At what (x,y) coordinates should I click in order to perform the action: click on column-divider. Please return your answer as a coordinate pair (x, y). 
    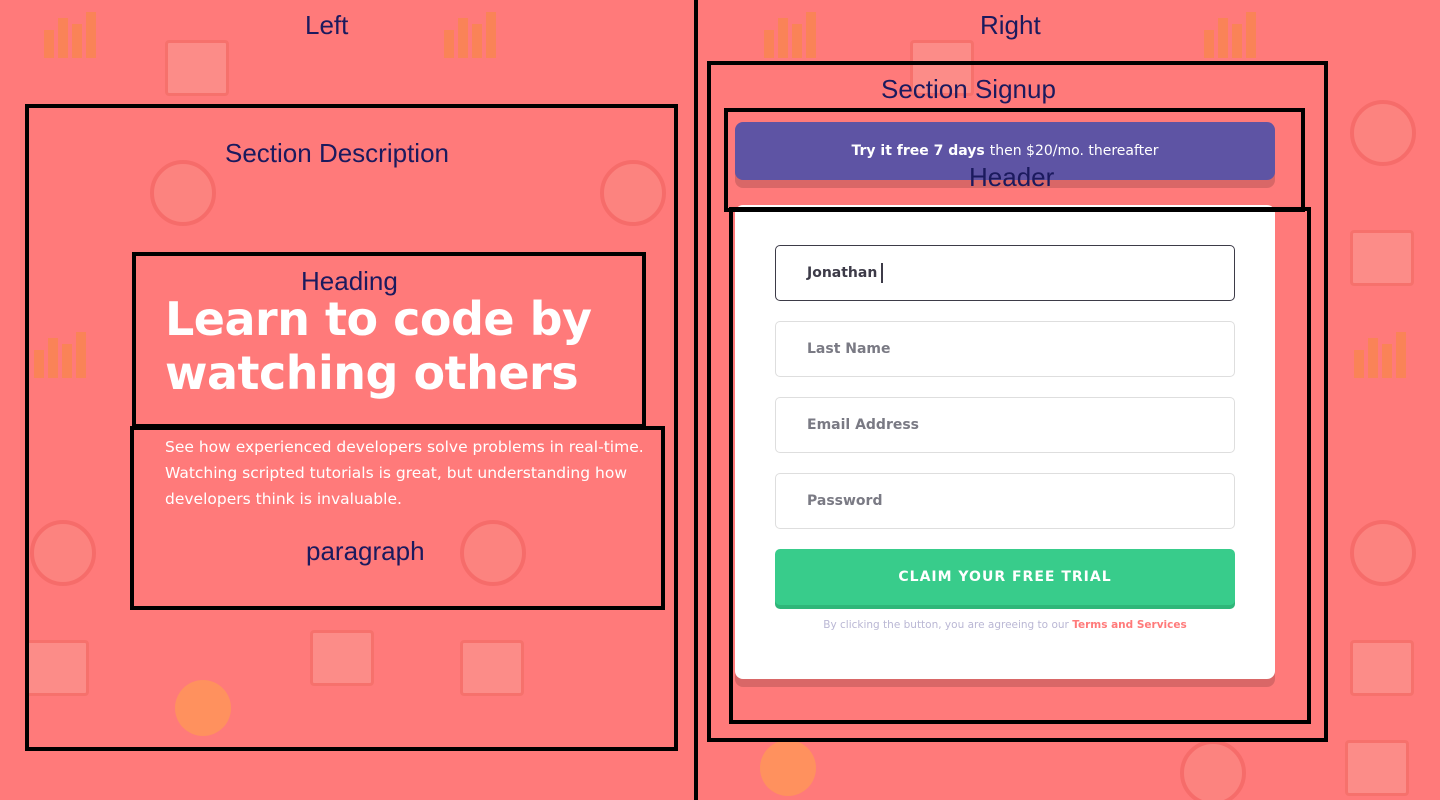
    Looking at the image, I should click on (696, 400).